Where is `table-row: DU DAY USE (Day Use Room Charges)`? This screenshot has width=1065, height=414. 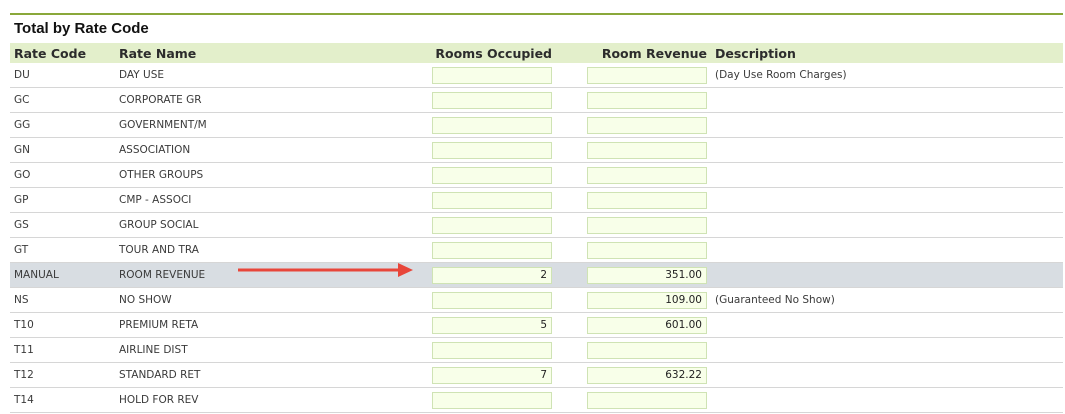
table-row: DU DAY USE (Day Use Room Charges) is located at coordinates (536, 75).